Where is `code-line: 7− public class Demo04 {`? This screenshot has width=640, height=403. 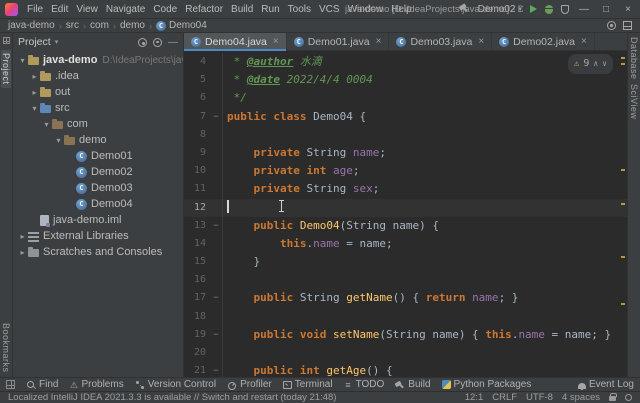
code-line: 7− public class Demo04 { is located at coordinates (405, 116).